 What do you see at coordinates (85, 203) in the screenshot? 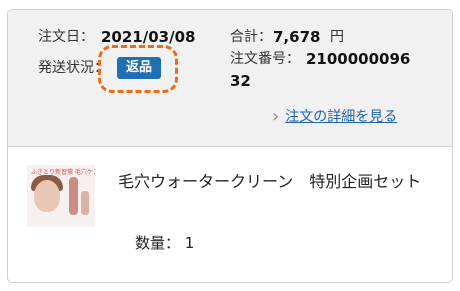
I see `product-bottle-small-shape` at bounding box center [85, 203].